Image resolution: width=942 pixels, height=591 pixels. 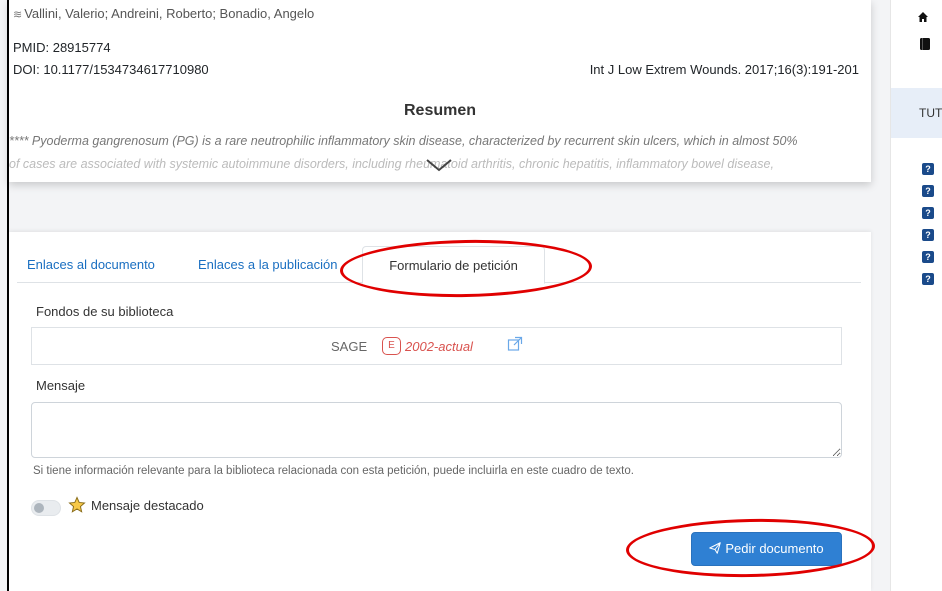 What do you see at coordinates (923, 16) in the screenshot?
I see `home-icon` at bounding box center [923, 16].